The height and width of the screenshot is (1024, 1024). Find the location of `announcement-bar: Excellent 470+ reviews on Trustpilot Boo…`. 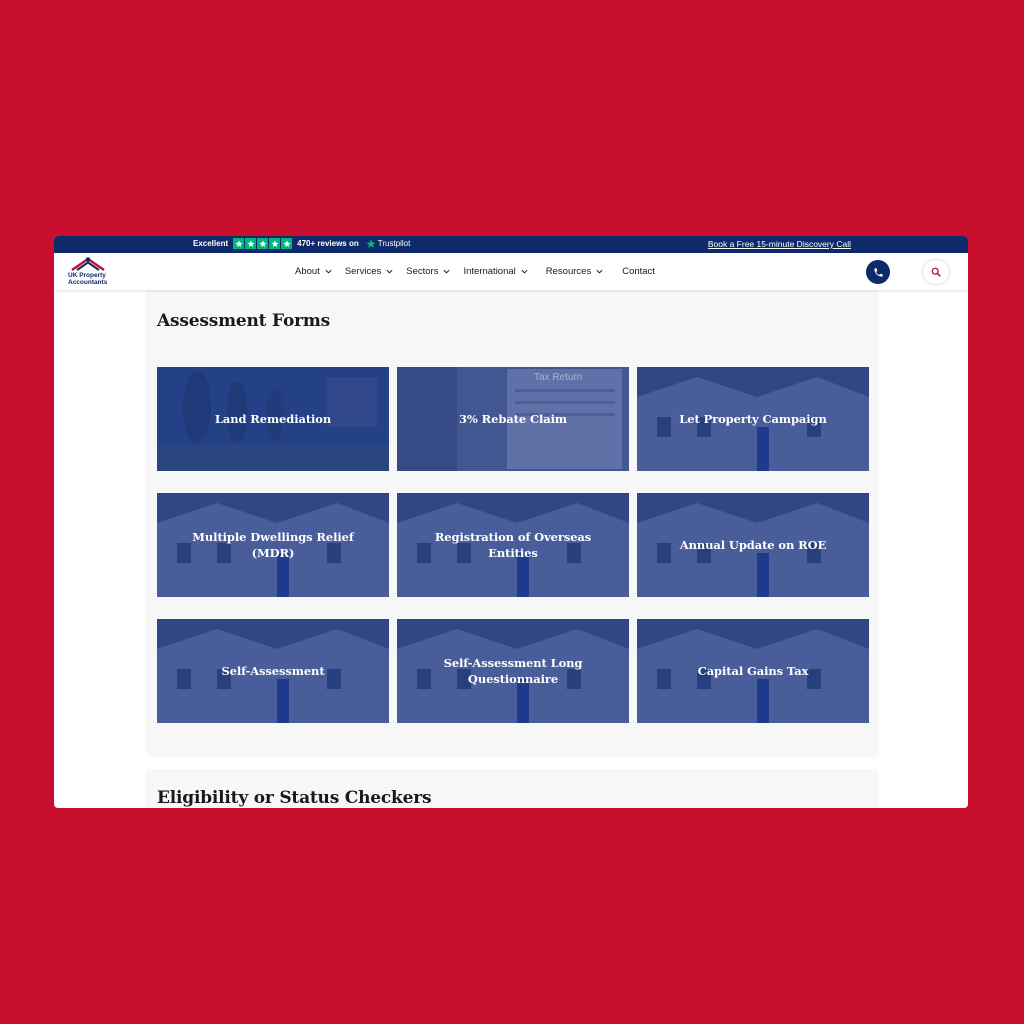

announcement-bar: Excellent 470+ reviews on Trustpilot Boo… is located at coordinates (511, 244).